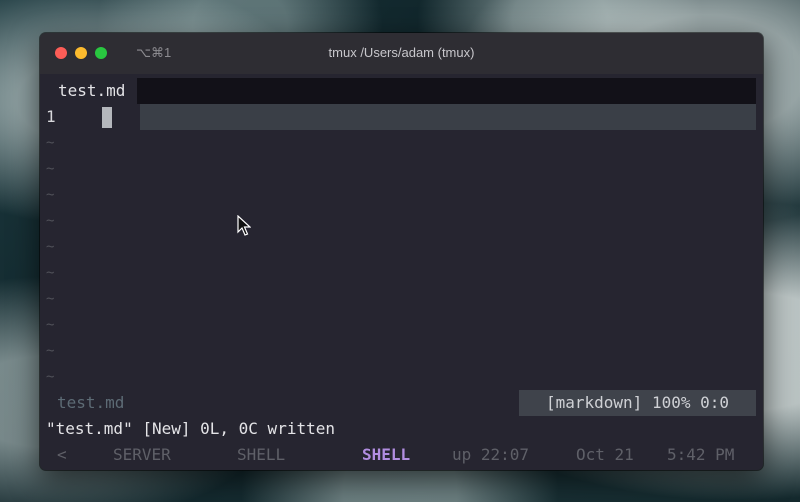 Image resolution: width=800 pixels, height=502 pixels. Describe the element at coordinates (701, 454) in the screenshot. I see `tmux-time: 5:42 PM` at that location.